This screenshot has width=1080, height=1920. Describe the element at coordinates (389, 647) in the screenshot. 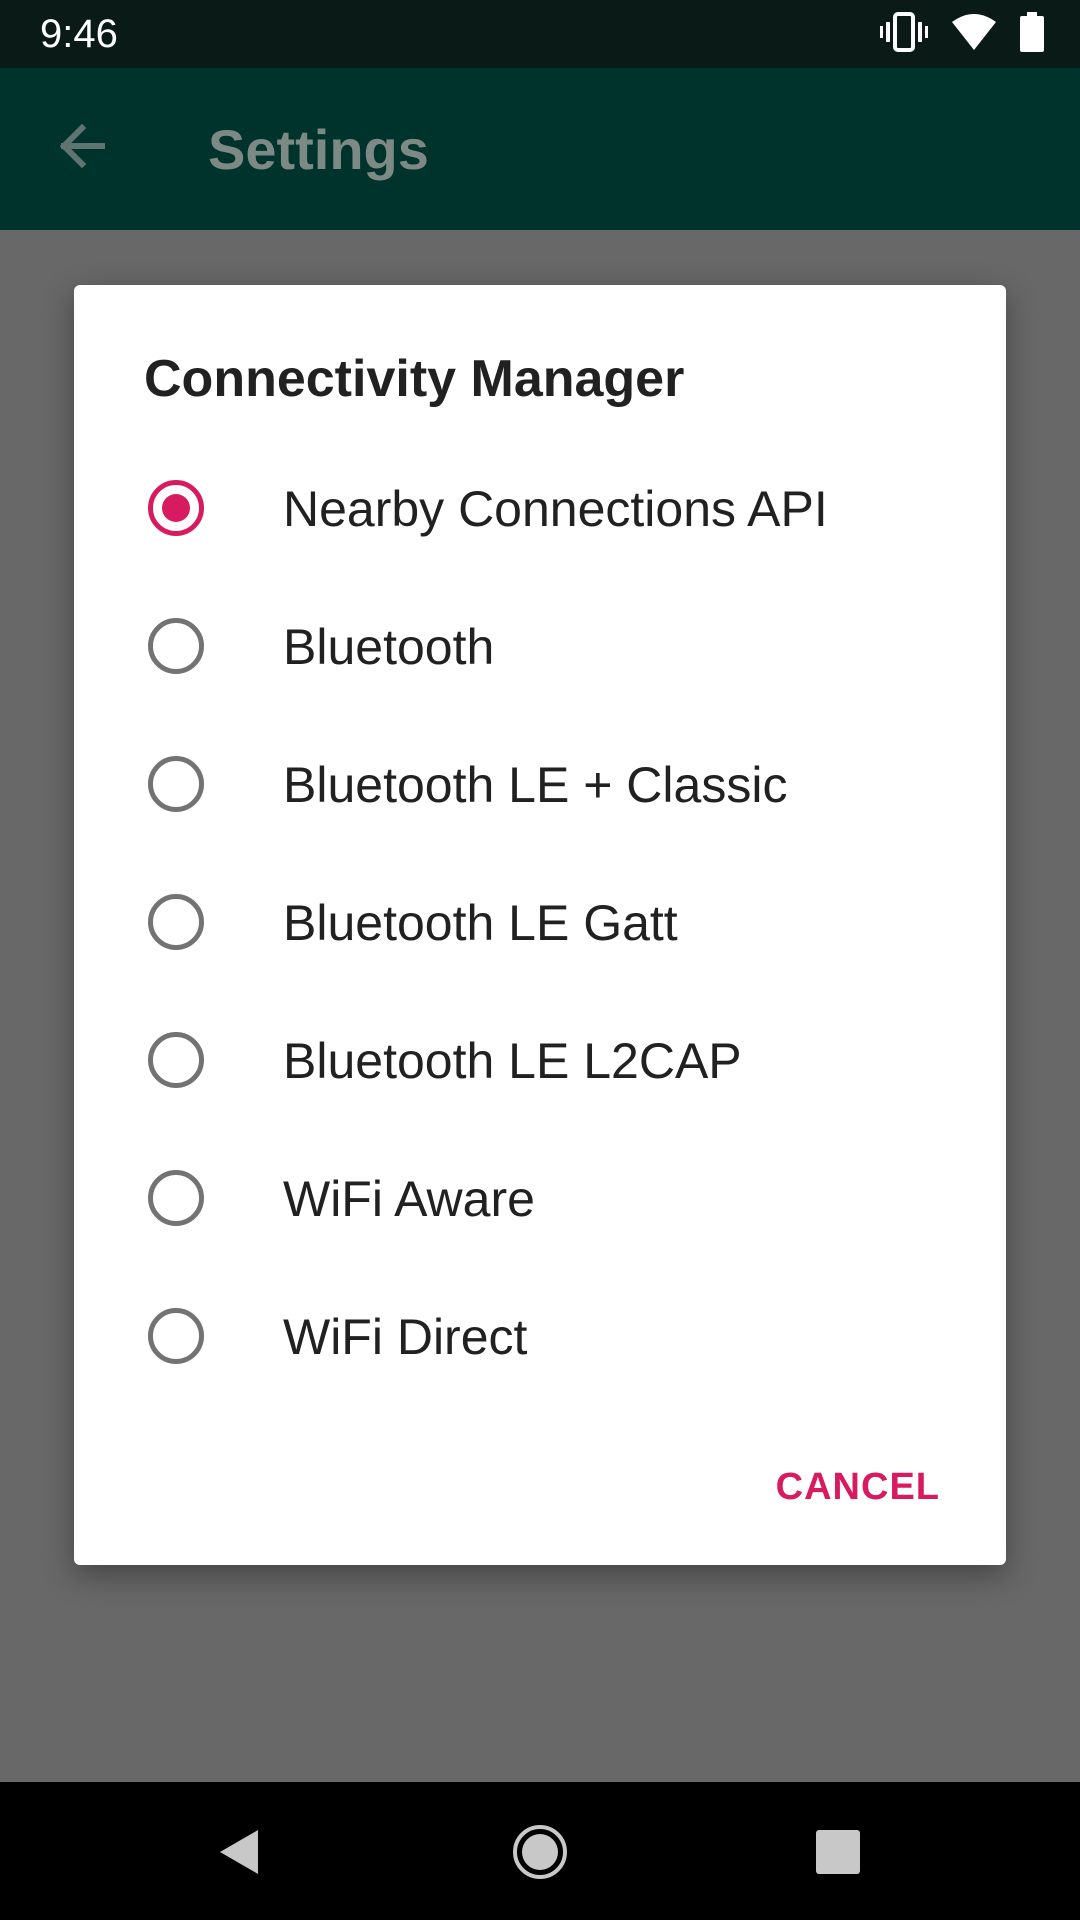

I see `option-label: Bluetooth` at that location.